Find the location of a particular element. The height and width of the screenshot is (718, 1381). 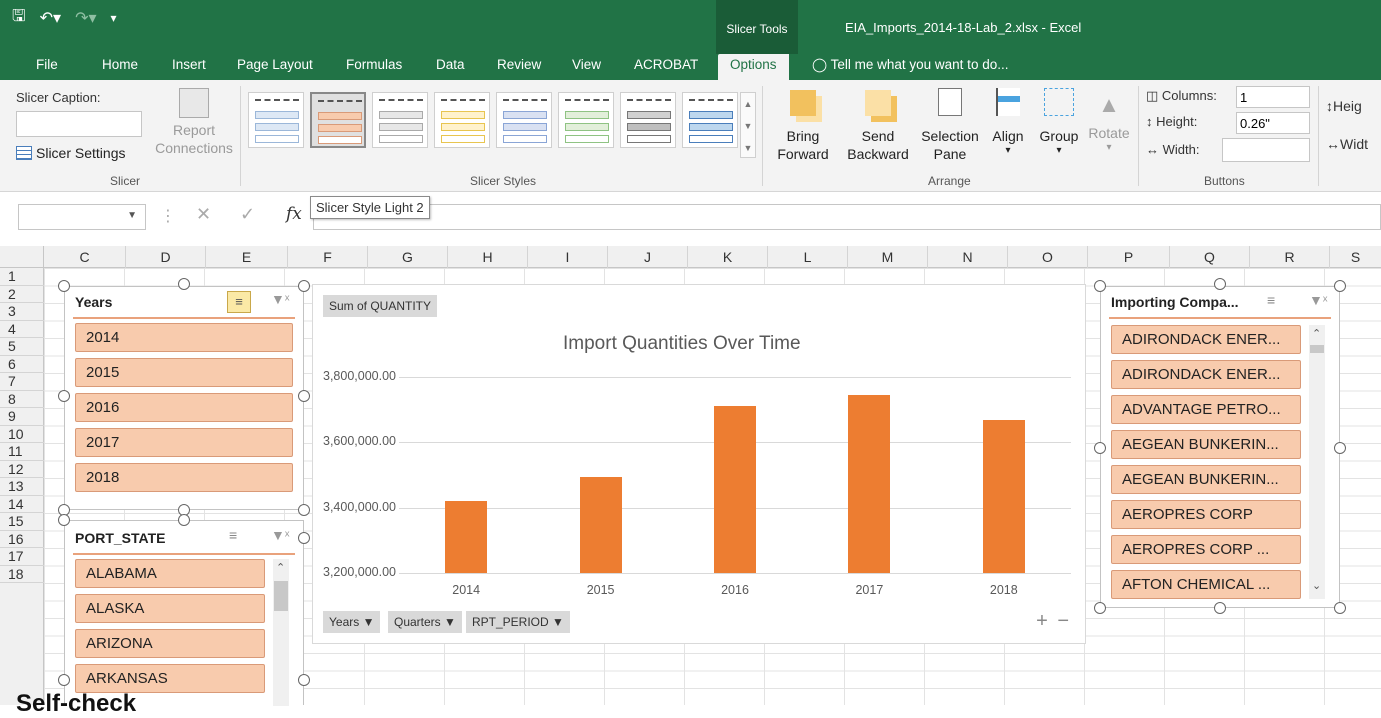

column-header: J is located at coordinates (648, 257).